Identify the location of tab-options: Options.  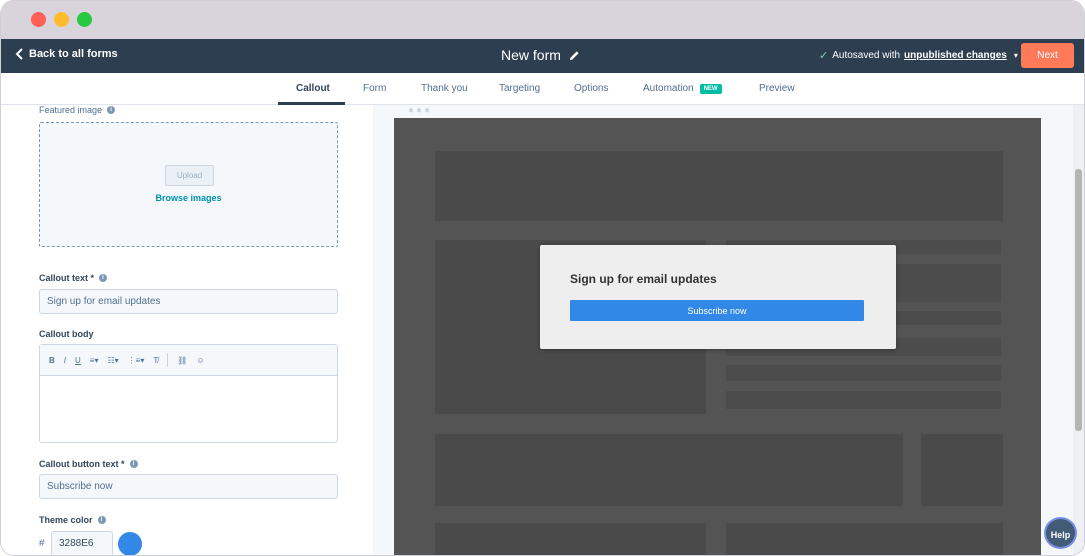
(591, 88).